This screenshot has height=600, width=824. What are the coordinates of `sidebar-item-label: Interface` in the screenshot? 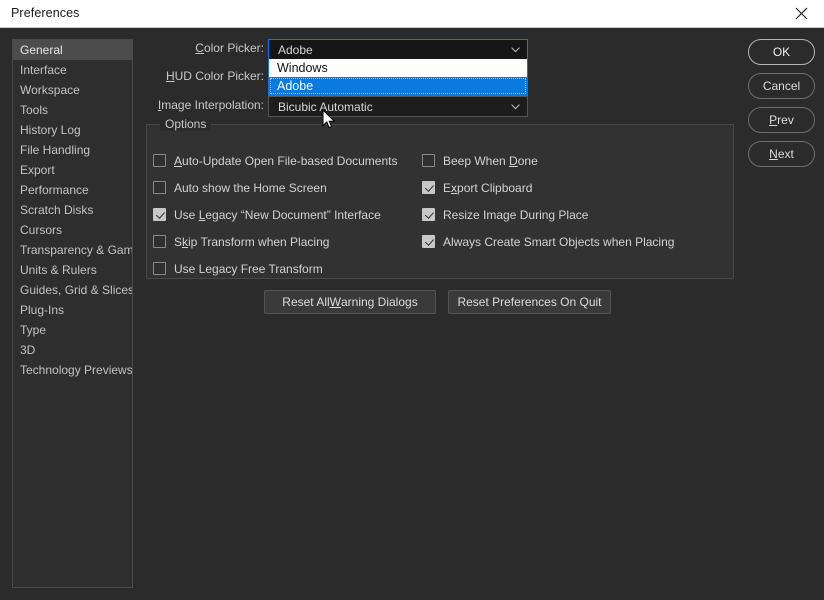 It's located at (43, 70).